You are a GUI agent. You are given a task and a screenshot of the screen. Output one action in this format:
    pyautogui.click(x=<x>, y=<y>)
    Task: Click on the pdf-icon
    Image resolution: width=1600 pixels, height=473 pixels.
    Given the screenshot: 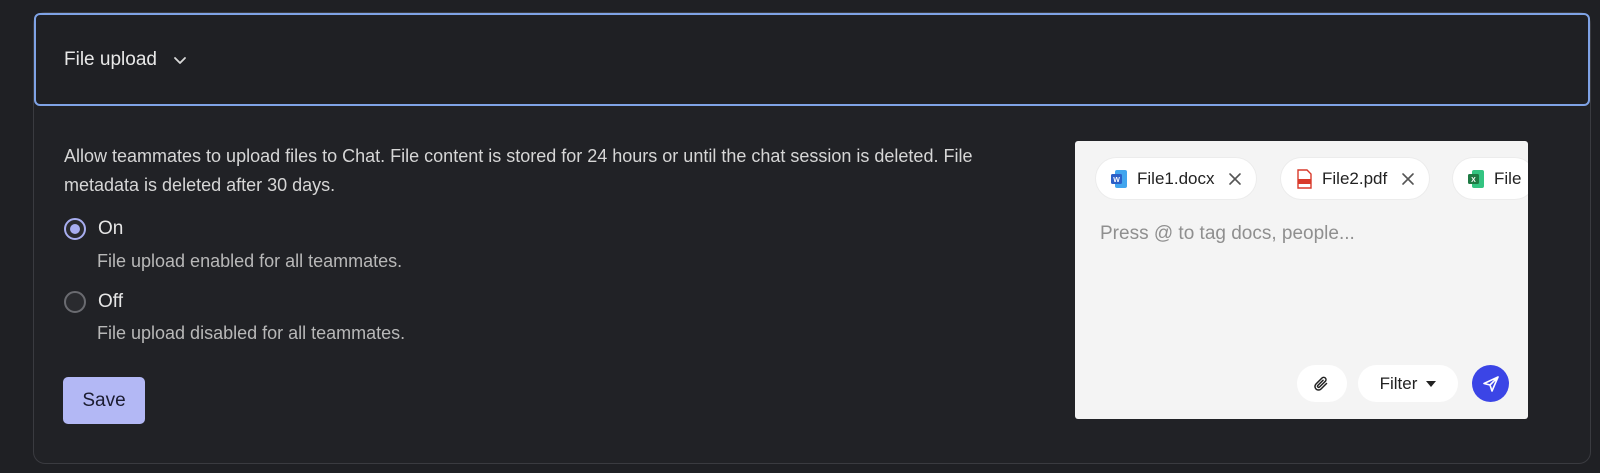 What is the action you would take?
    pyautogui.click(x=1304, y=178)
    